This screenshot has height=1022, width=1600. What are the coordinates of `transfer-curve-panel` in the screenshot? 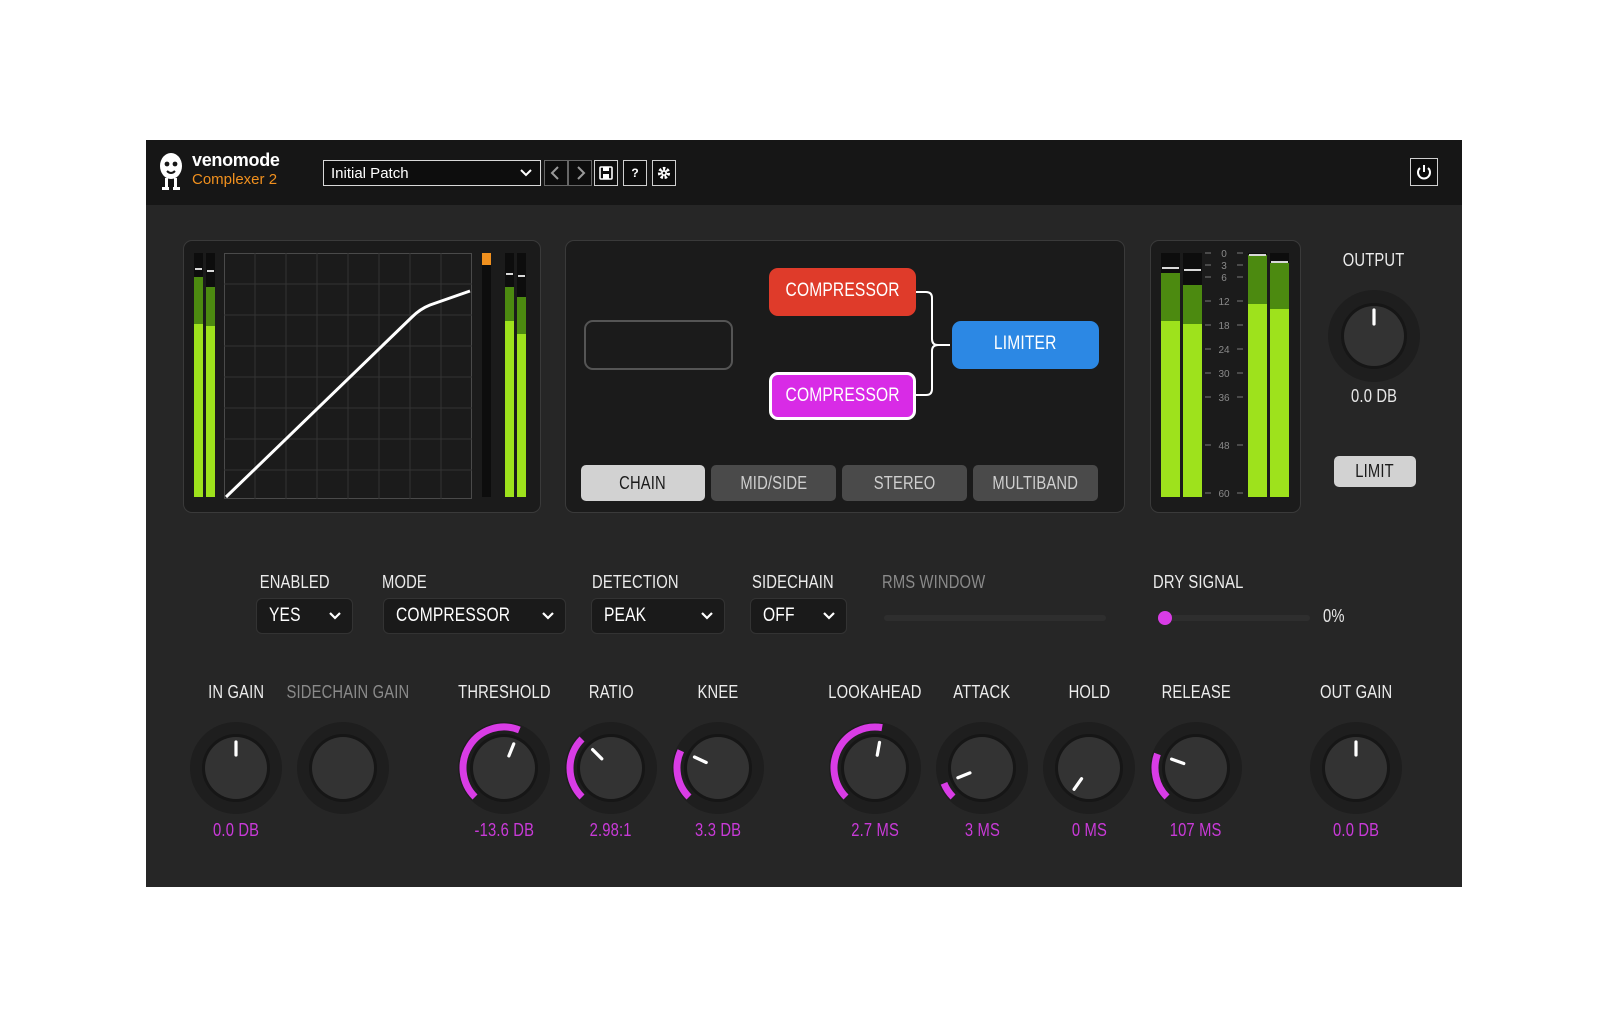 It's located at (362, 376).